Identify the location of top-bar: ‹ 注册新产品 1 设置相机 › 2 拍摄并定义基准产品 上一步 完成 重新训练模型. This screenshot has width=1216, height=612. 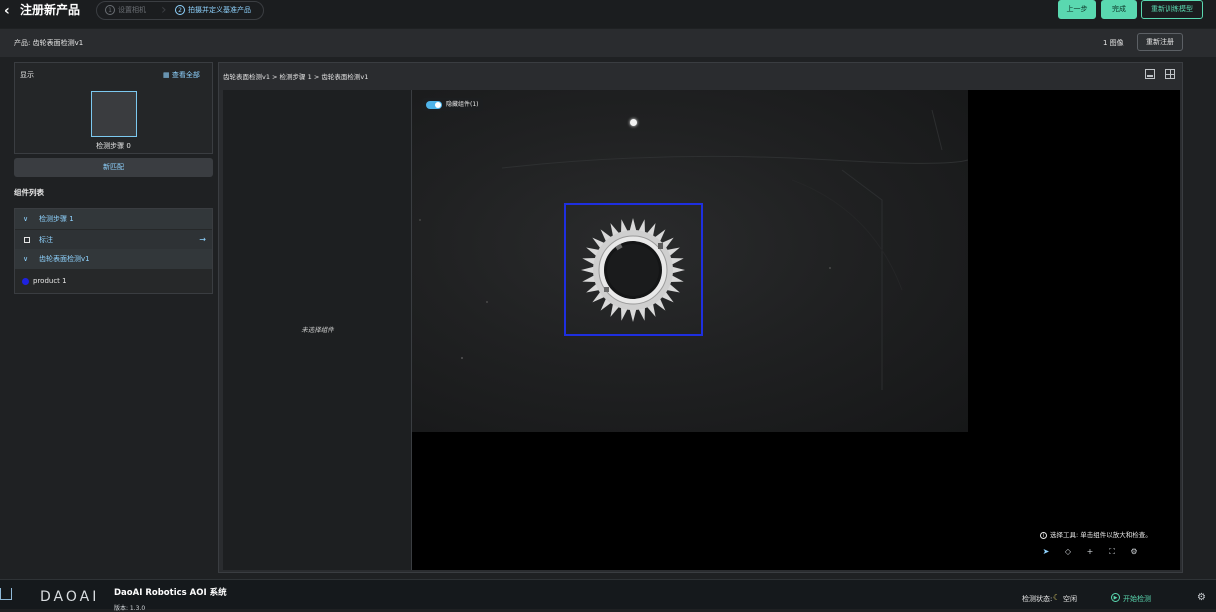
(608, 14).